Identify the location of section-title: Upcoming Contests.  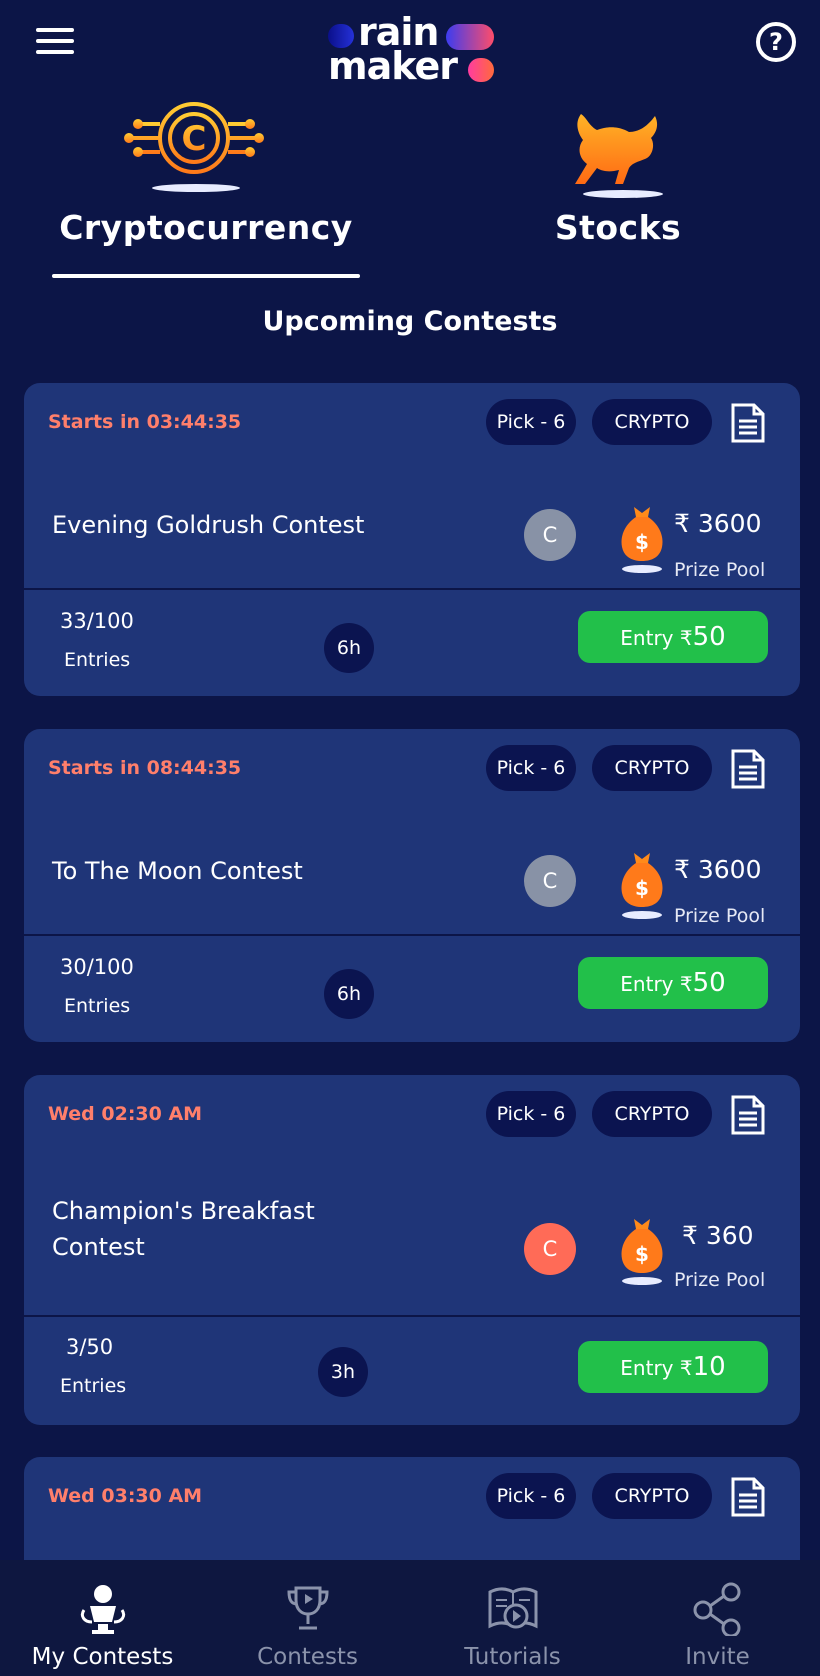
(410, 321).